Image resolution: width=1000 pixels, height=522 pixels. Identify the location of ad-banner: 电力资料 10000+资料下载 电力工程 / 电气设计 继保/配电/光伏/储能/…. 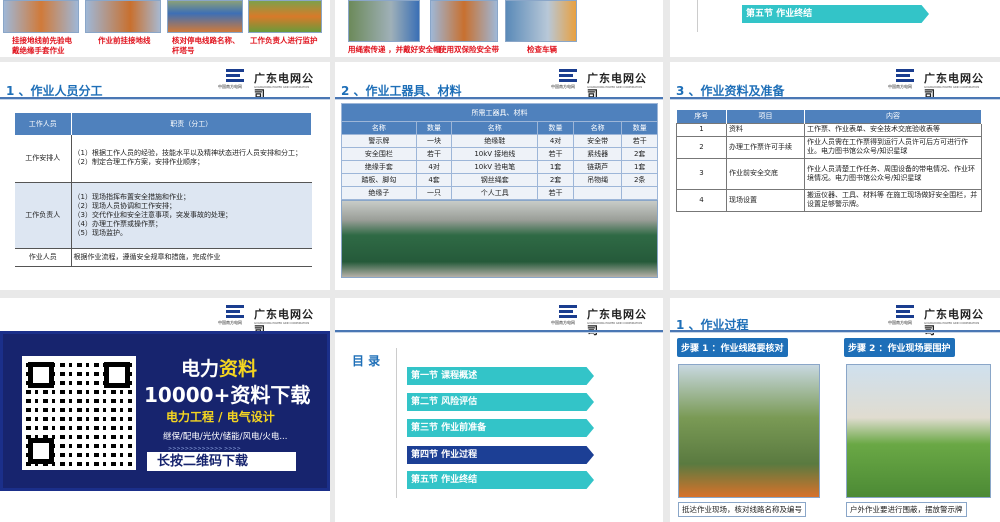
(165, 411).